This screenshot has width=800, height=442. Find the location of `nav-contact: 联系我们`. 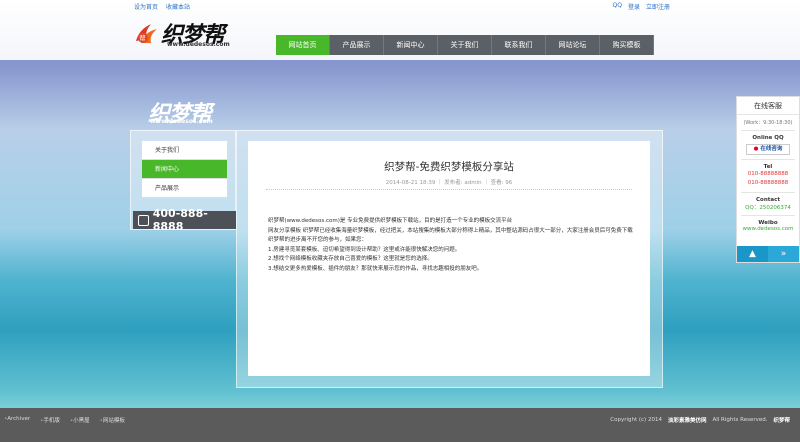

nav-contact: 联系我们 is located at coordinates (519, 45).